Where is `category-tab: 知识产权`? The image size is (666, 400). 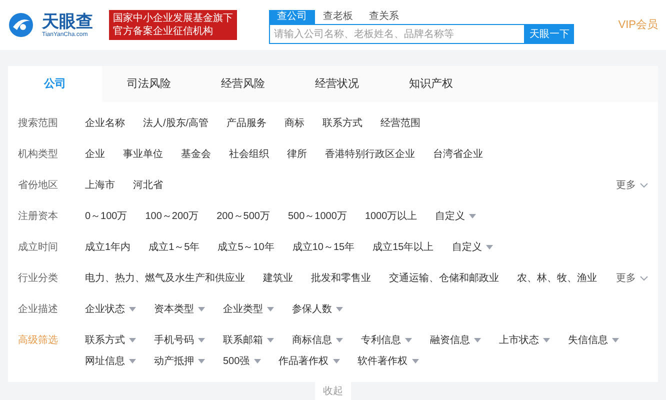
category-tab: 知识产权 is located at coordinates (431, 84).